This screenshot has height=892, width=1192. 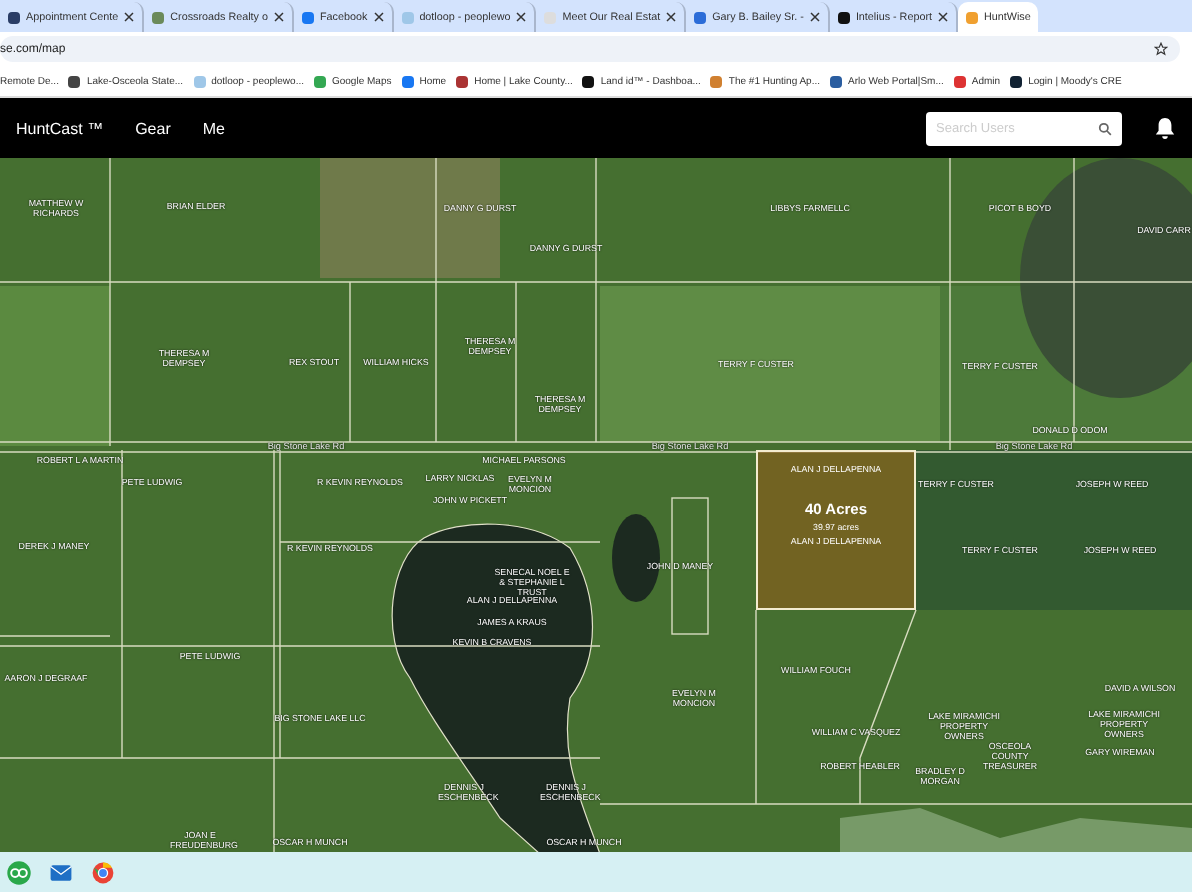 What do you see at coordinates (1161, 49) in the screenshot?
I see `star-icon` at bounding box center [1161, 49].